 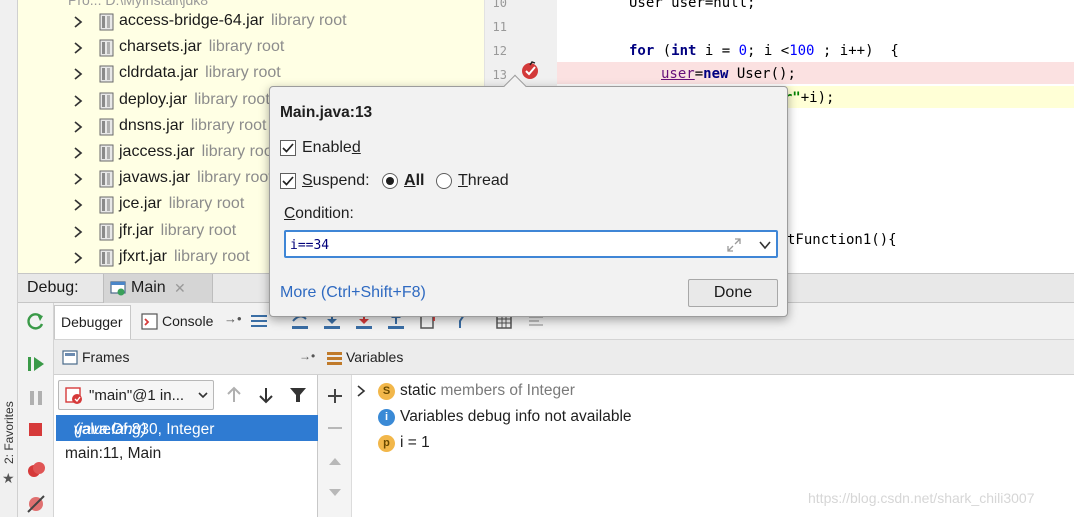 What do you see at coordinates (335, 462) in the screenshot?
I see `move-up-icon` at bounding box center [335, 462].